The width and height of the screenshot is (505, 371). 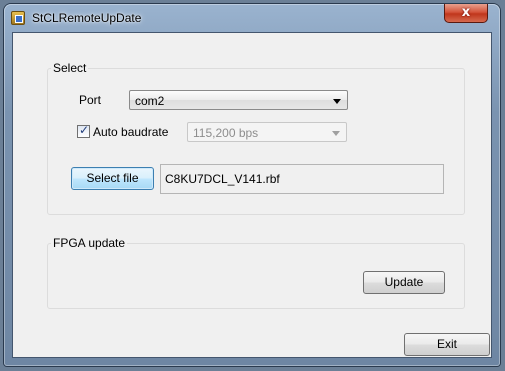 I want to click on select-file-button: Select file, so click(x=112, y=178).